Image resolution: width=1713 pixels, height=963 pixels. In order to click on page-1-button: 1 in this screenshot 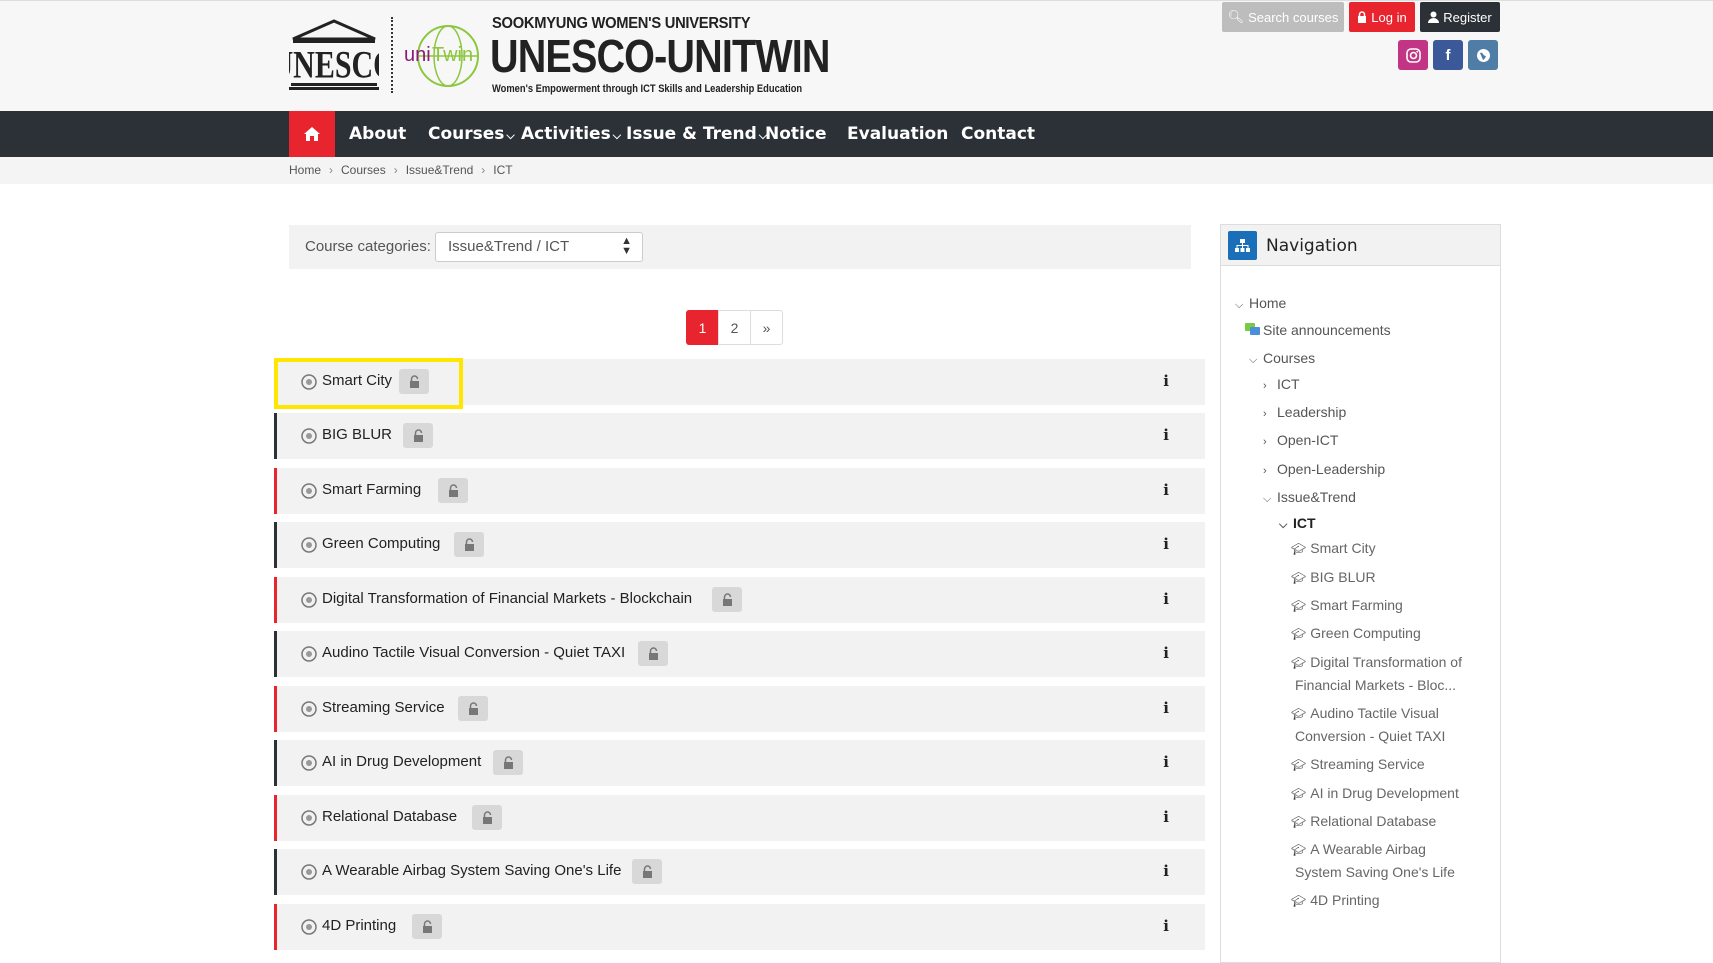, I will do `click(702, 327)`.